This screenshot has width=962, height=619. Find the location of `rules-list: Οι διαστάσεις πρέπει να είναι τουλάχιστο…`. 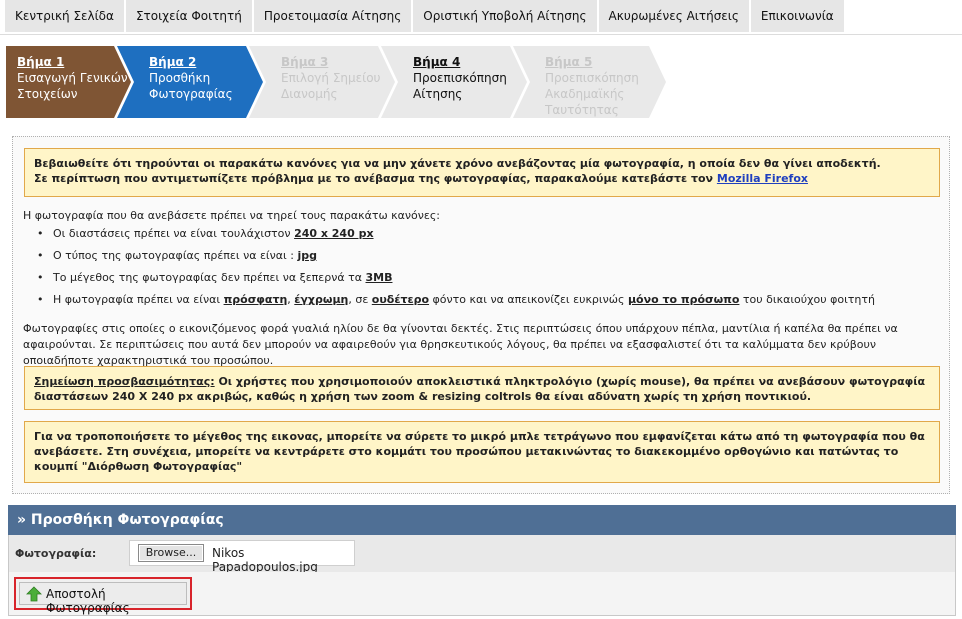

rules-list: Οι διαστάσεις πρέπει να είναι τουλάχιστο… is located at coordinates (456, 271).